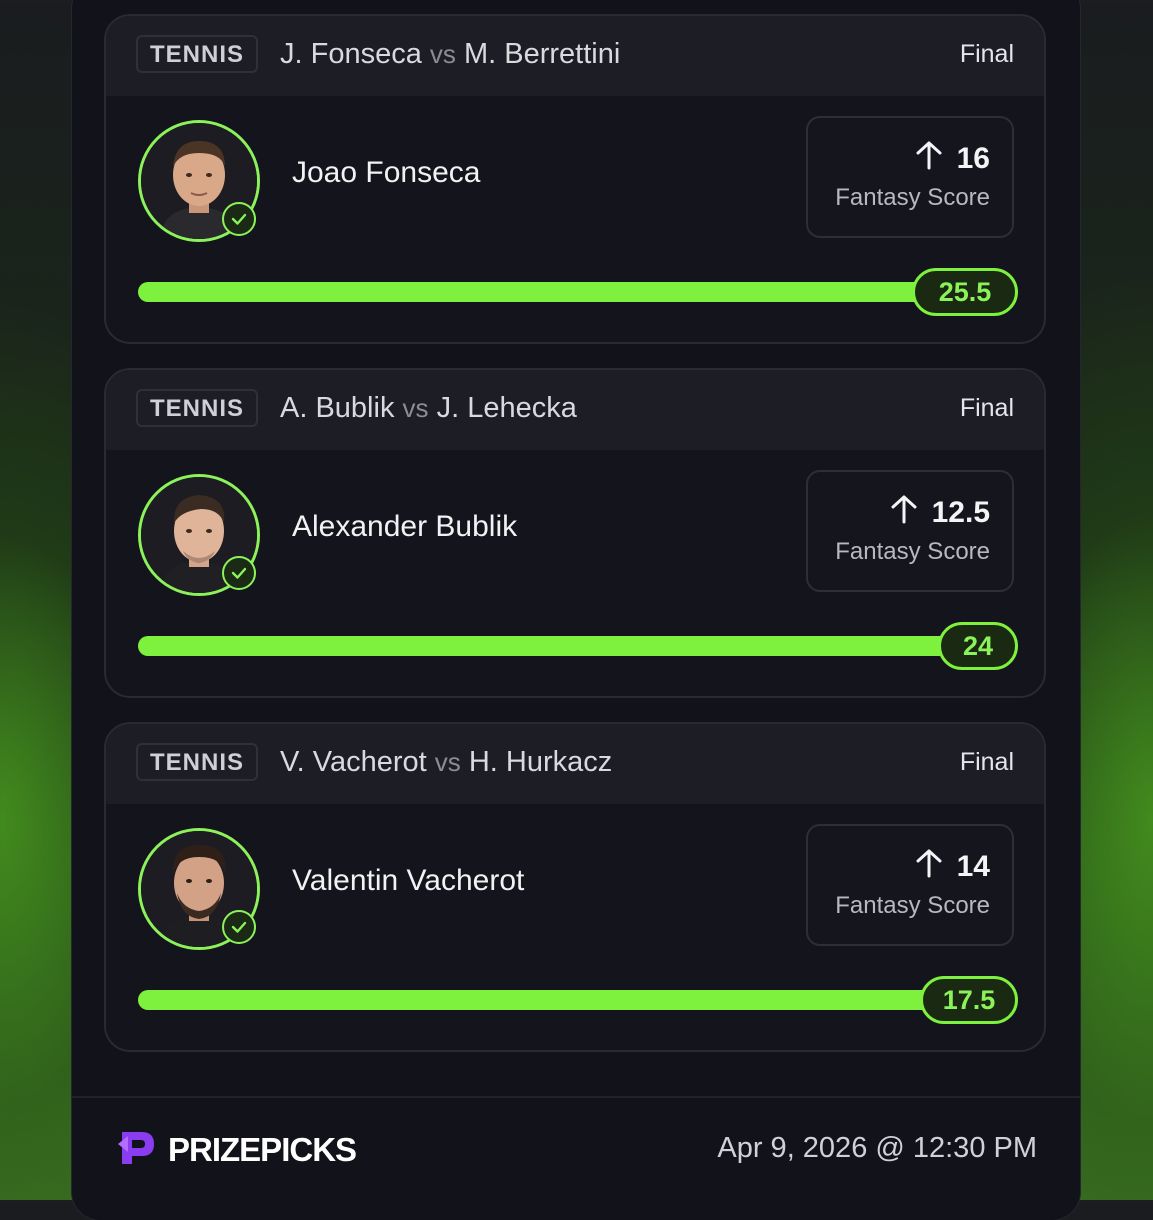 This screenshot has height=1220, width=1153. Describe the element at coordinates (137, 1149) in the screenshot. I see `prizepicks-icon` at that location.